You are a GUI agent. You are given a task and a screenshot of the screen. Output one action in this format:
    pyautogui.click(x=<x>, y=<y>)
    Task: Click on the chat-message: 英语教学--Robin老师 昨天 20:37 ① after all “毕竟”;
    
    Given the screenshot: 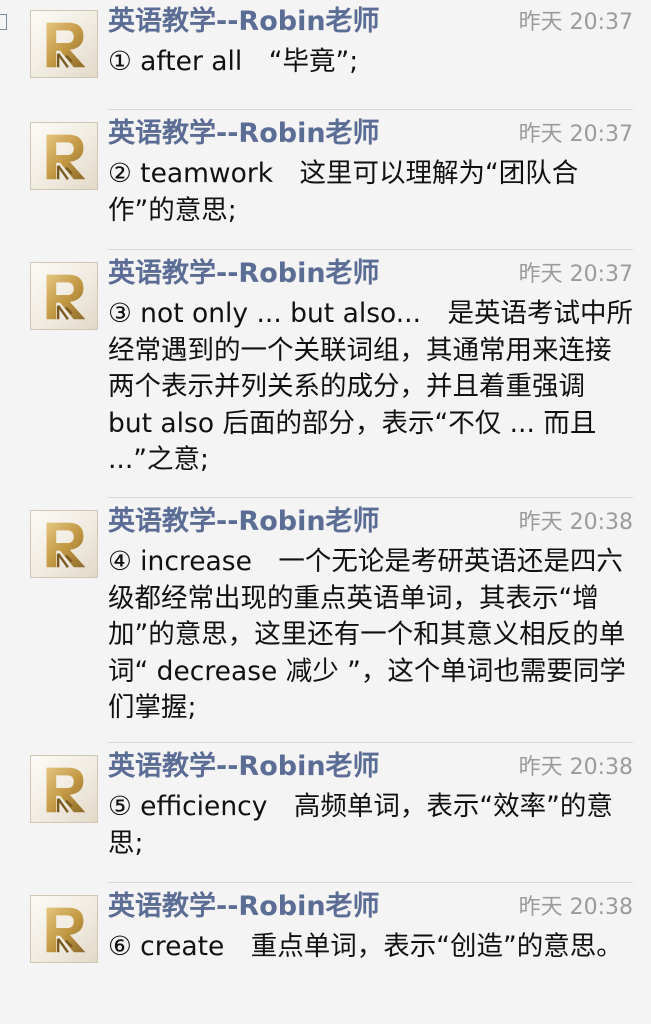 What is the action you would take?
    pyautogui.click(x=325, y=55)
    